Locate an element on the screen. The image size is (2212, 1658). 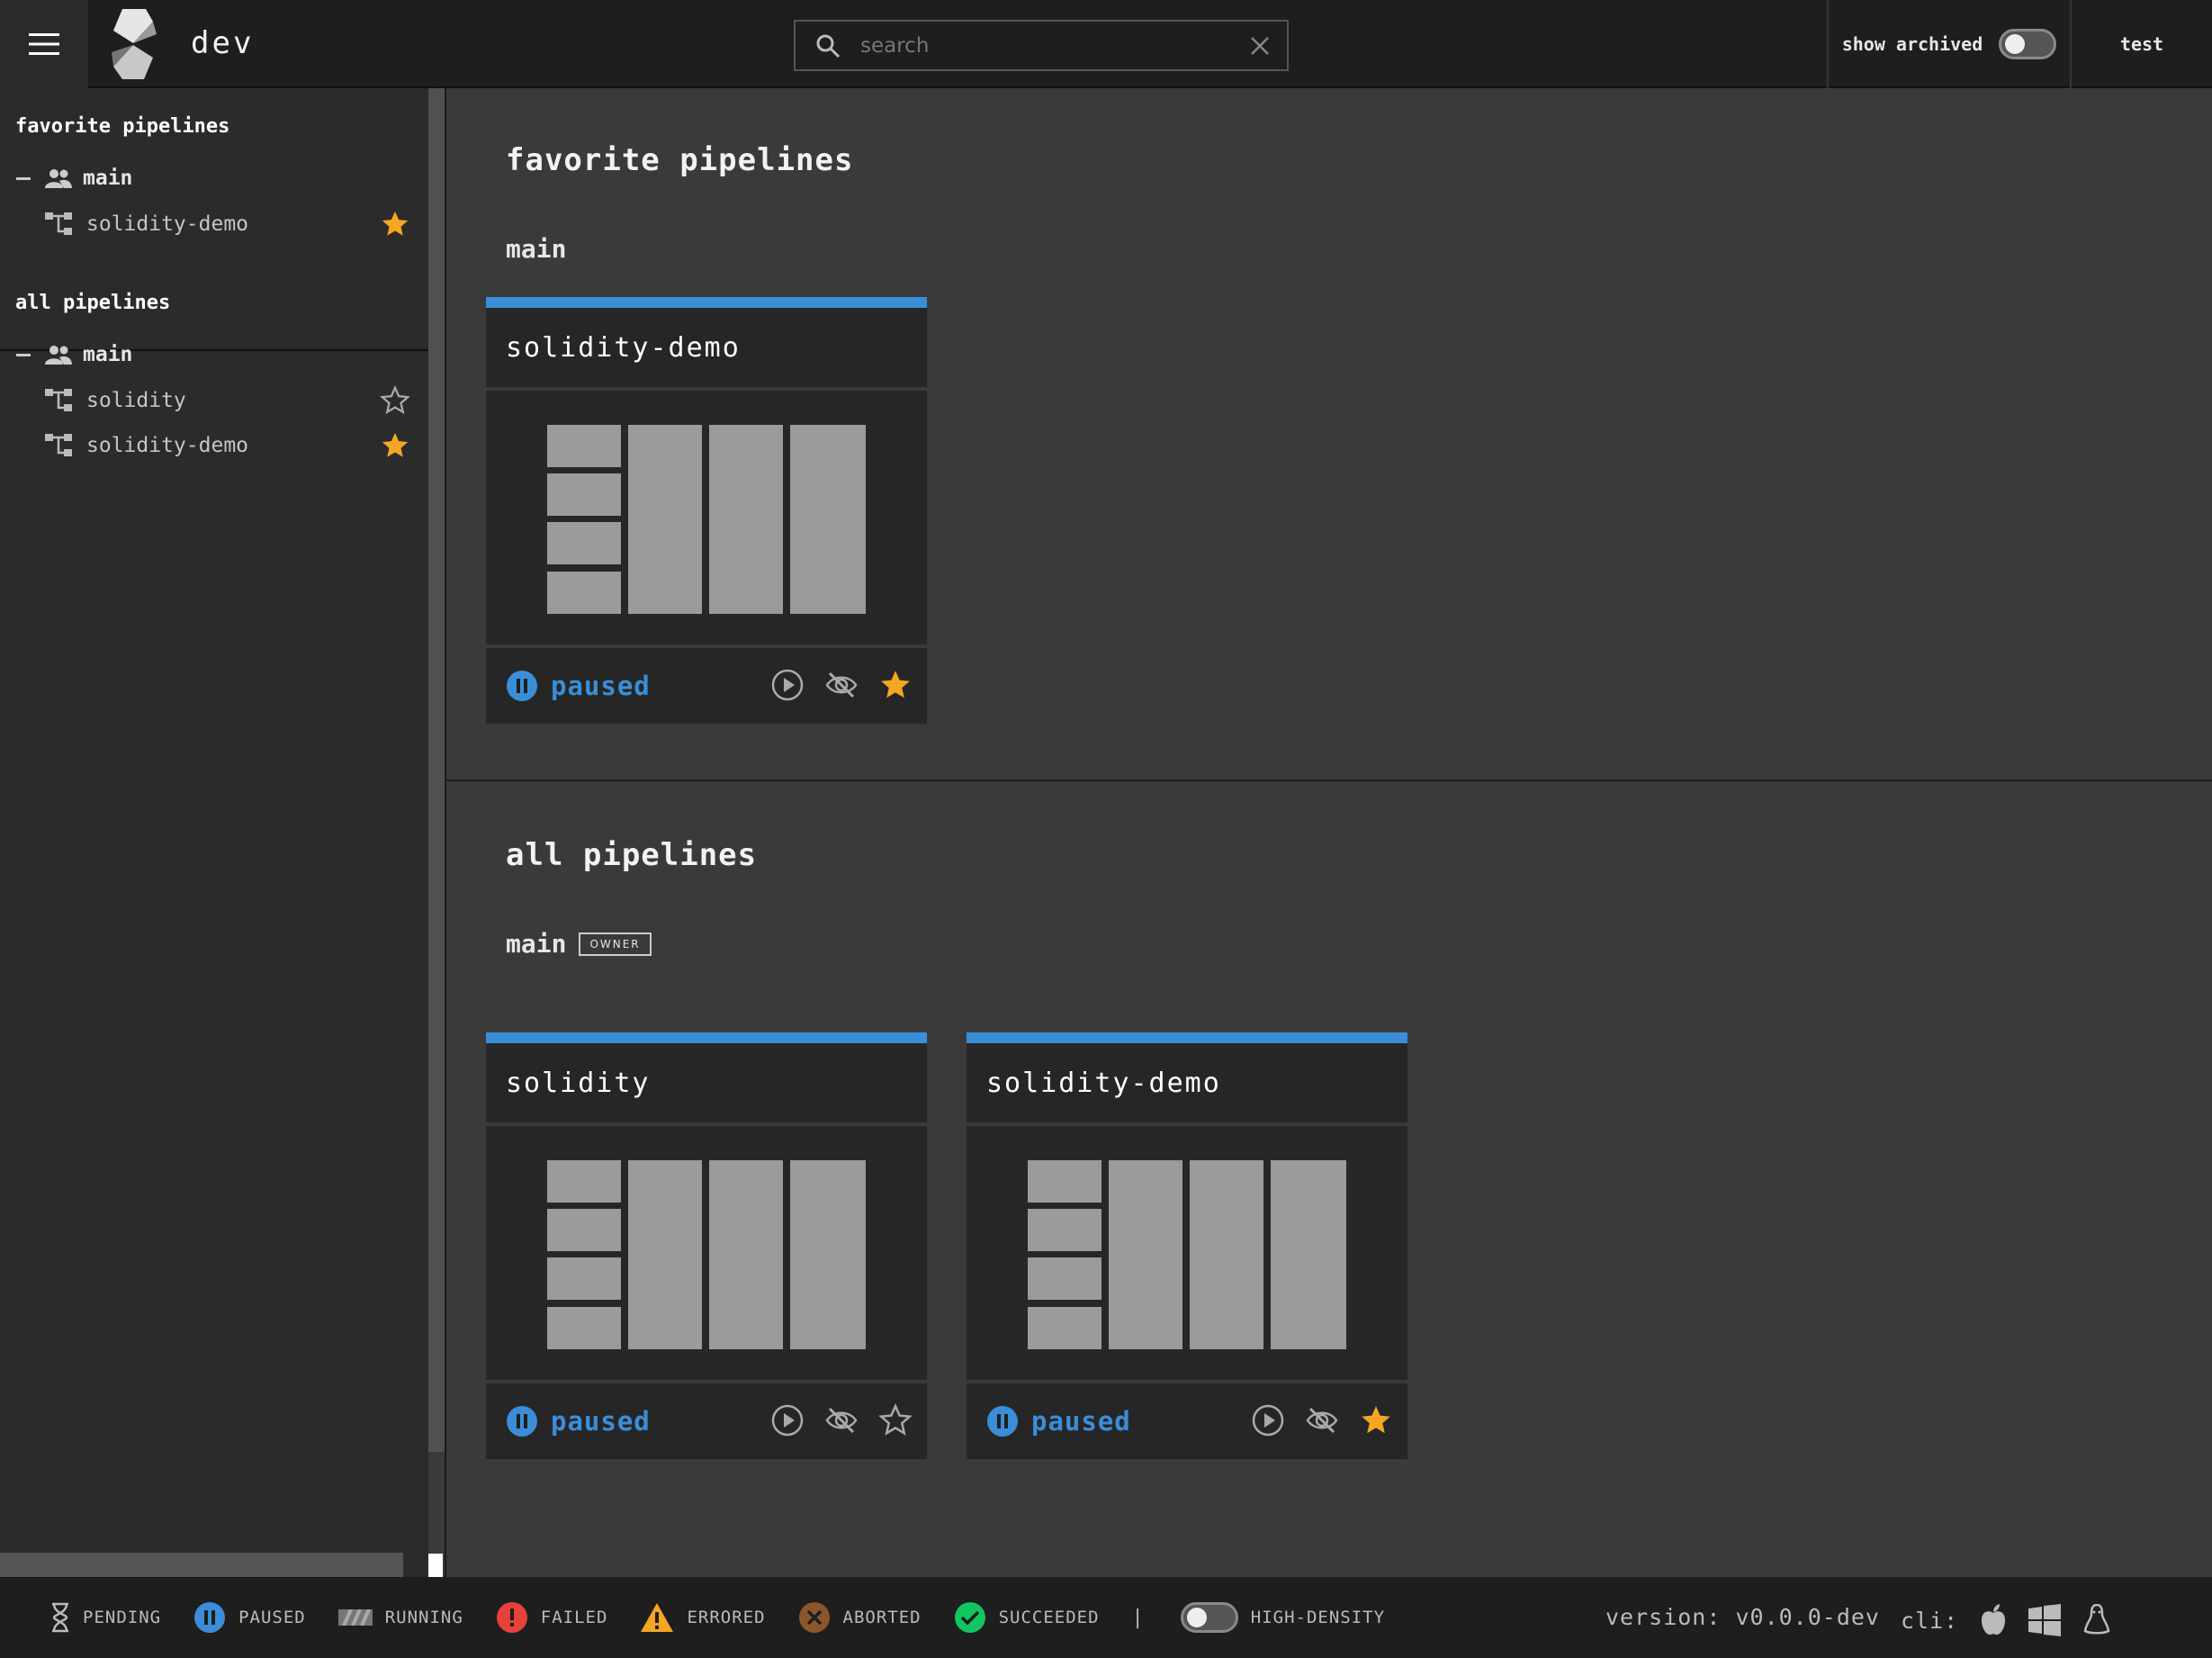
show-archived-label: show archived is located at coordinates (1912, 44).